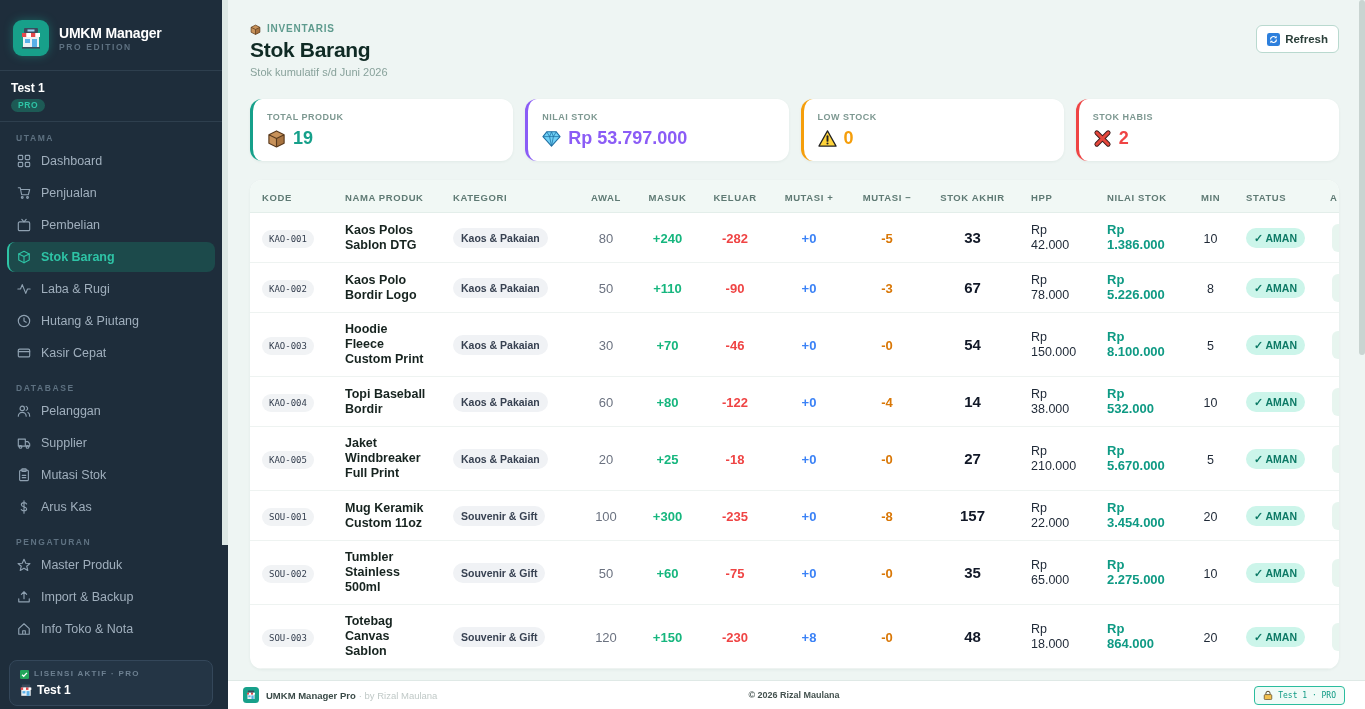  What do you see at coordinates (111, 353) in the screenshot?
I see `nav-item: Kasir Cepat` at bounding box center [111, 353].